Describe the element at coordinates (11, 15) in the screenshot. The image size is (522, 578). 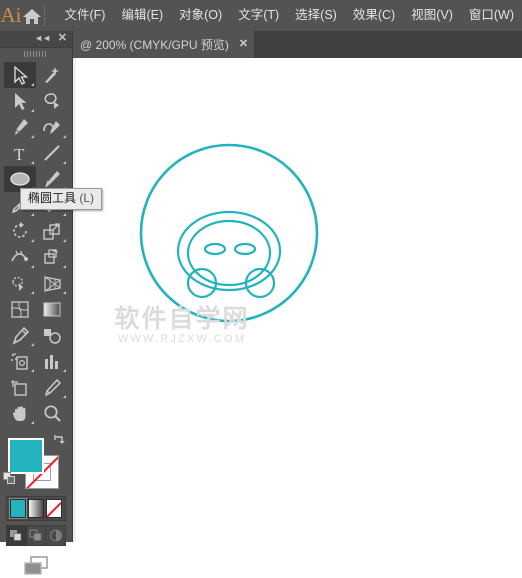
I see `app-logo: Ai` at that location.